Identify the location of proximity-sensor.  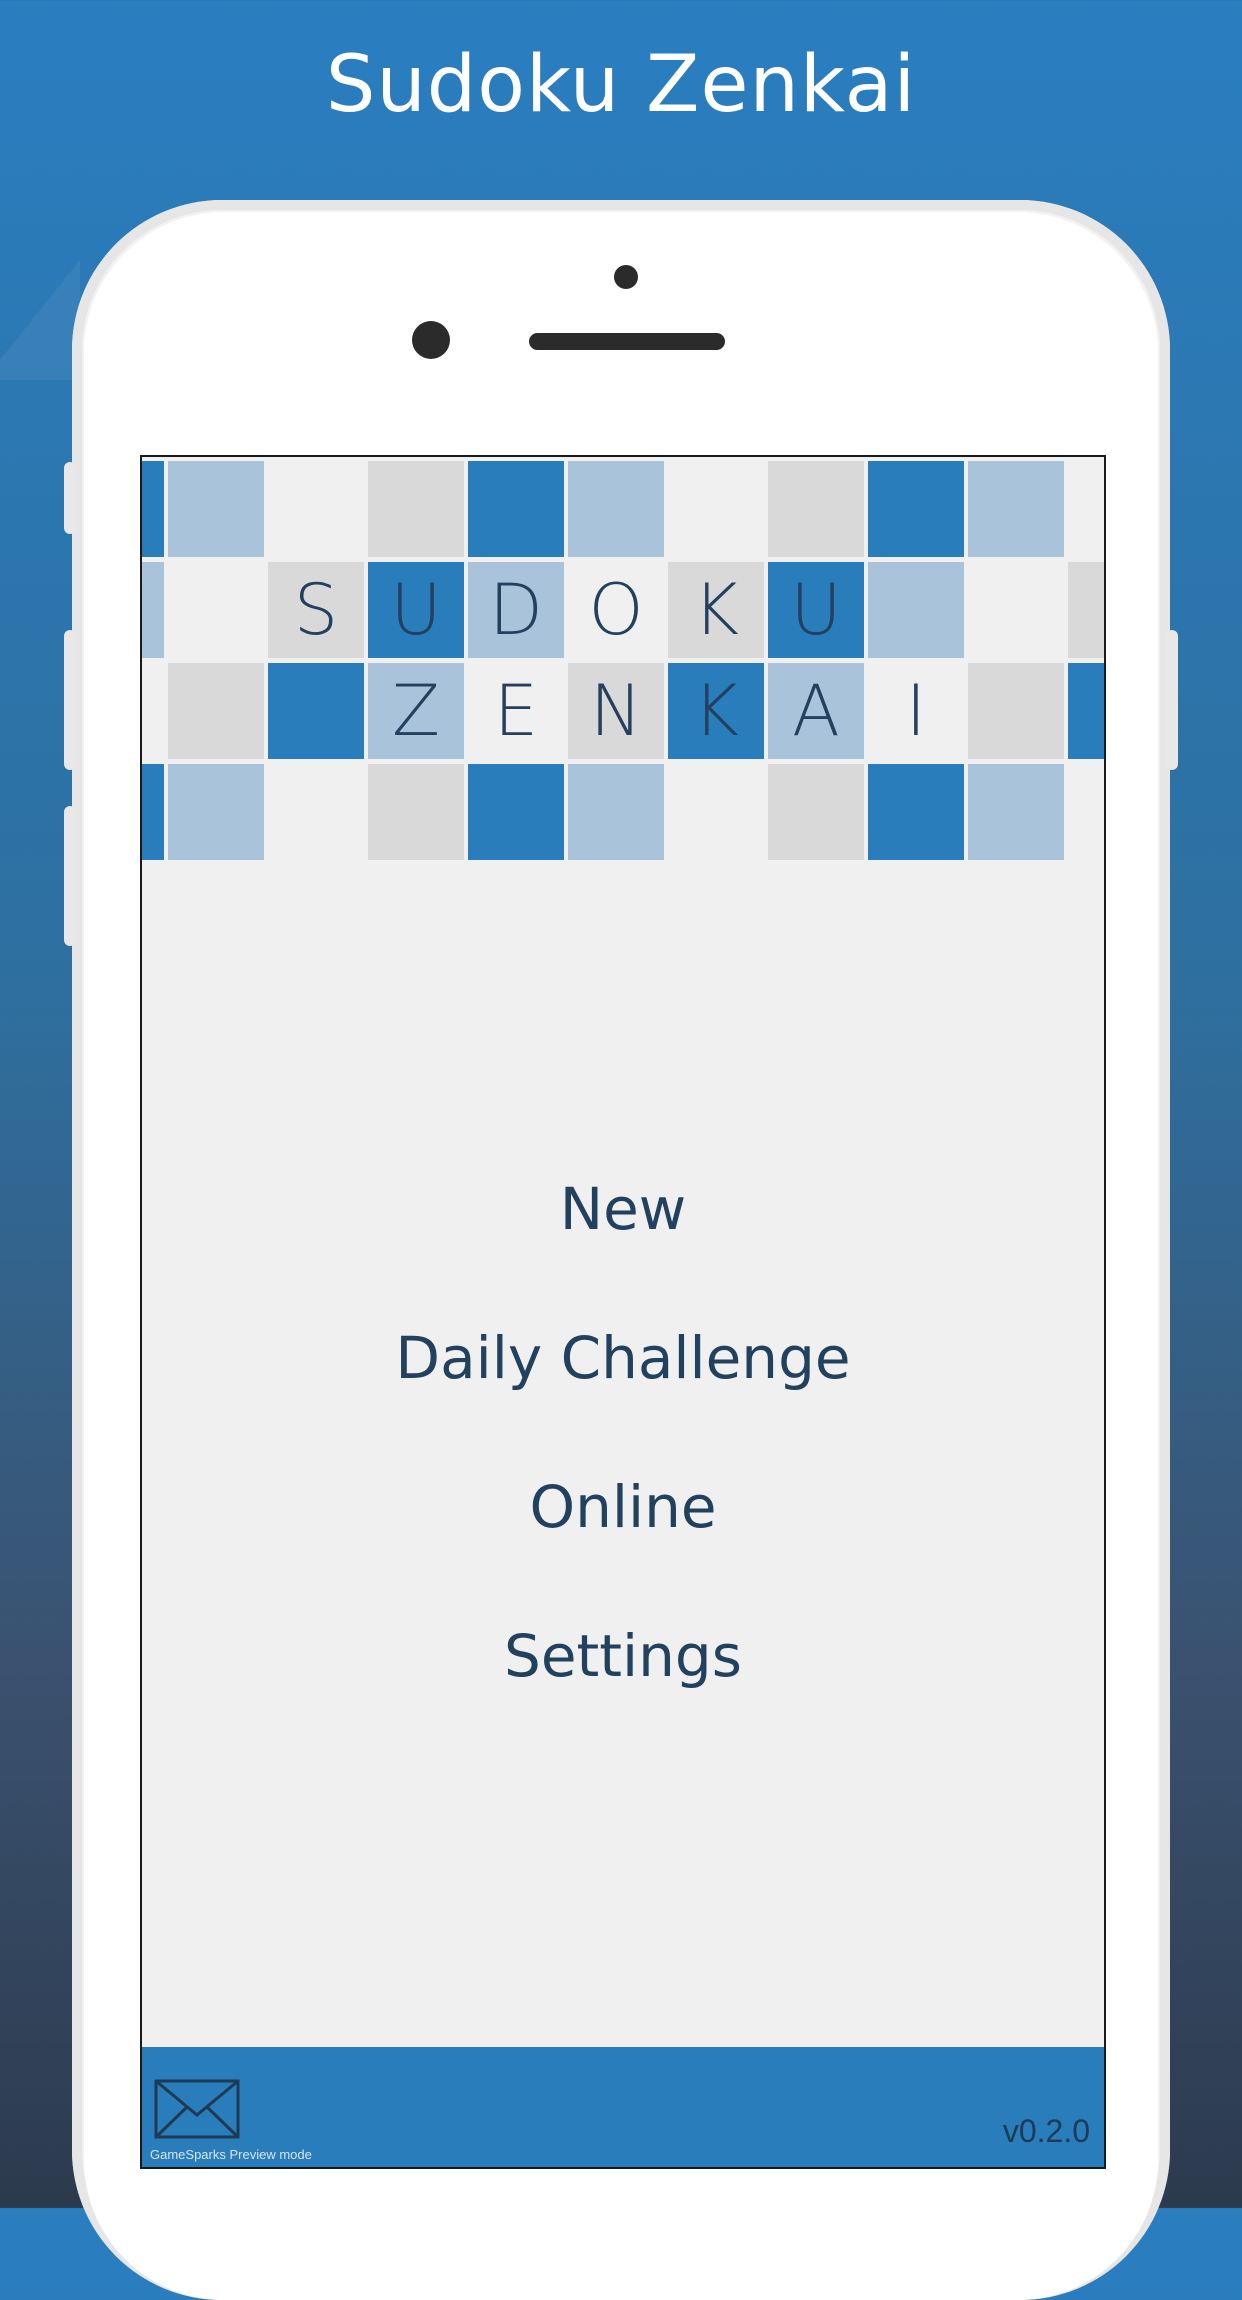
(626, 277).